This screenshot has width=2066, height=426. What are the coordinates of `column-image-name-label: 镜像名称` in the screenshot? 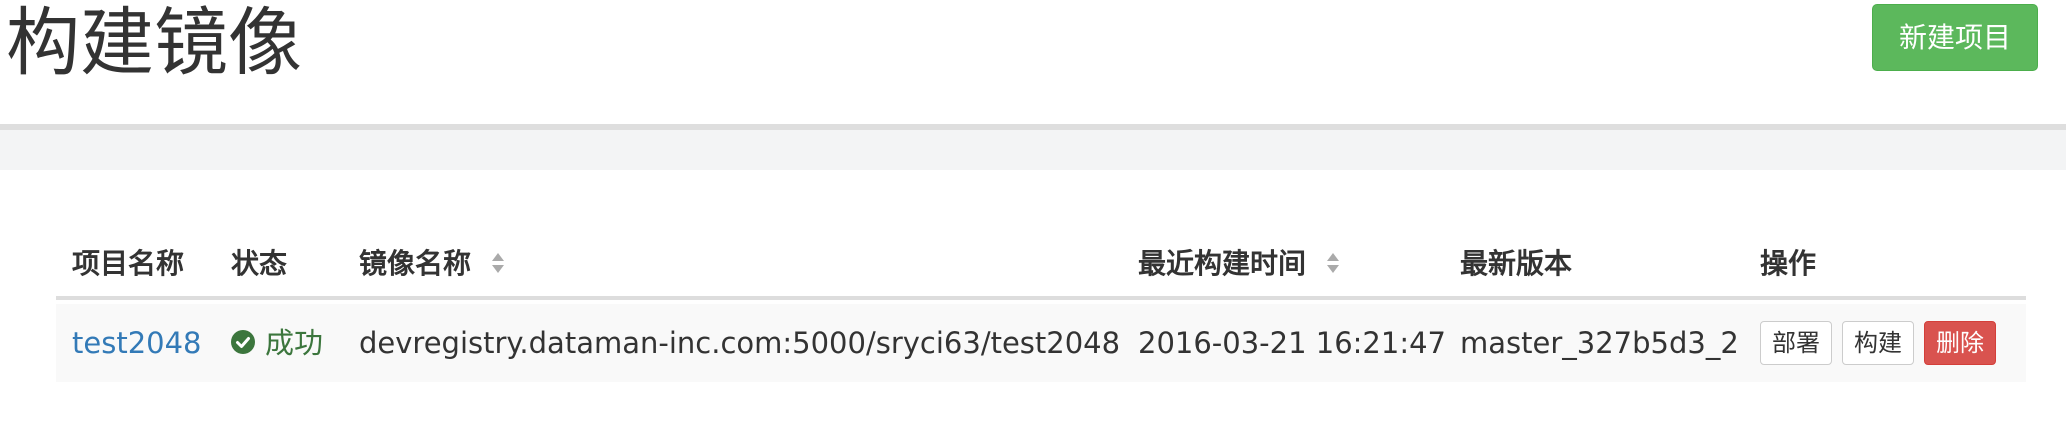 It's located at (415, 263).